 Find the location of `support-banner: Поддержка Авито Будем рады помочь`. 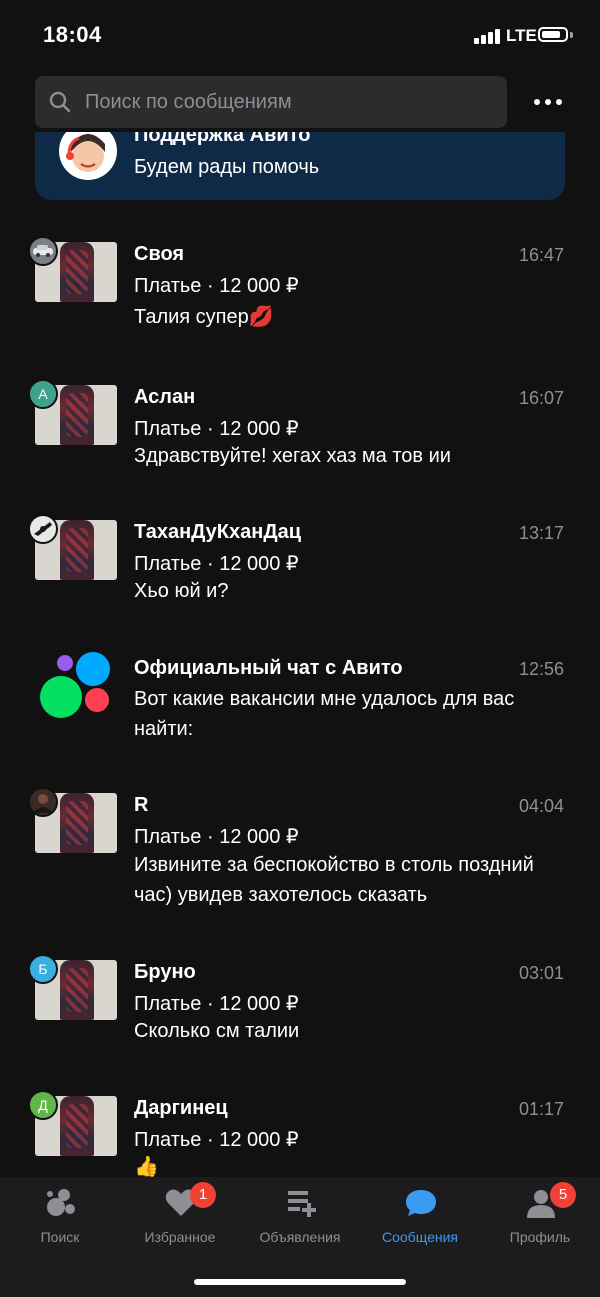

support-banner: Поддержка Авито Будем рады помочь is located at coordinates (300, 166).